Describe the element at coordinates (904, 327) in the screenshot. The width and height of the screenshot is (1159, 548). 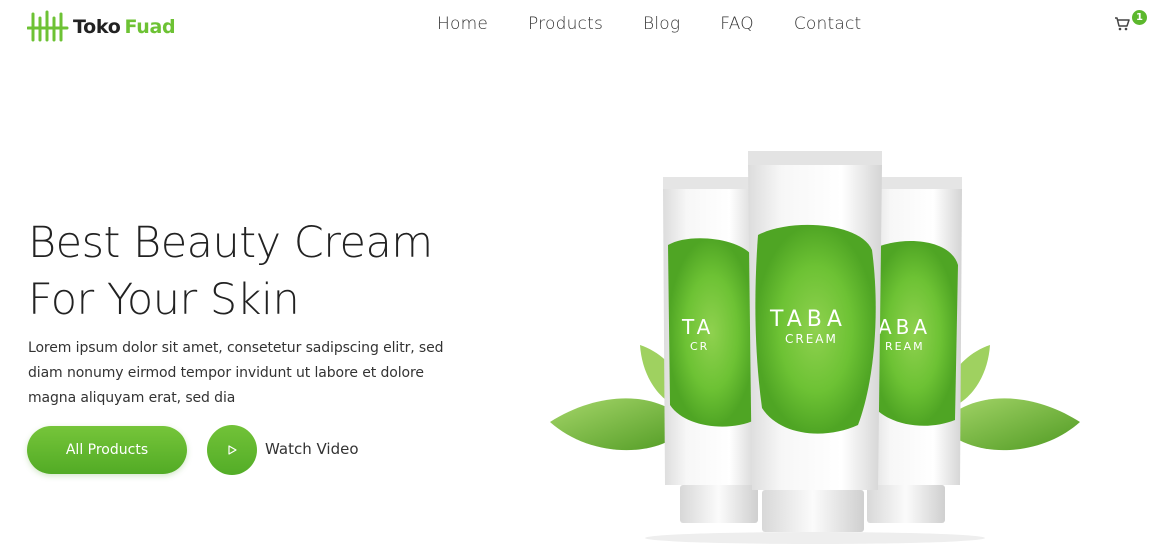
I see `svg-text: ABA` at that location.